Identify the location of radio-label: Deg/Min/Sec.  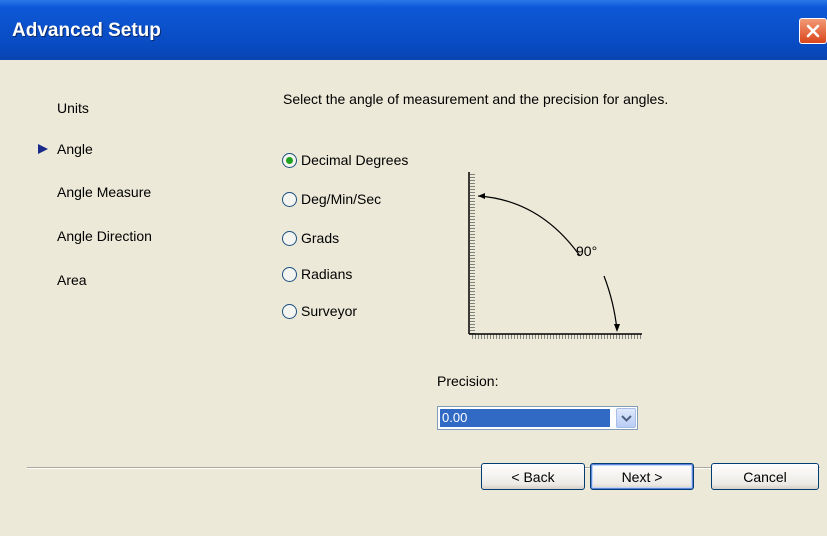
(341, 199).